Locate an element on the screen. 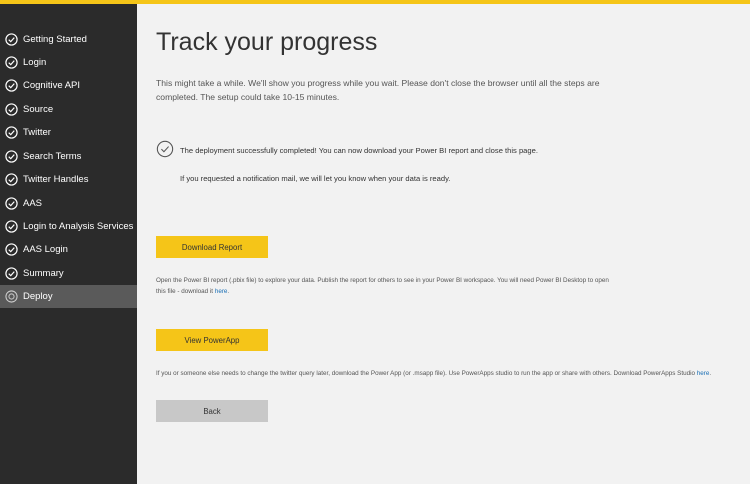 This screenshot has width=750, height=484. sidebar-item-cognitive-api: Cognitive API is located at coordinates (68, 85).